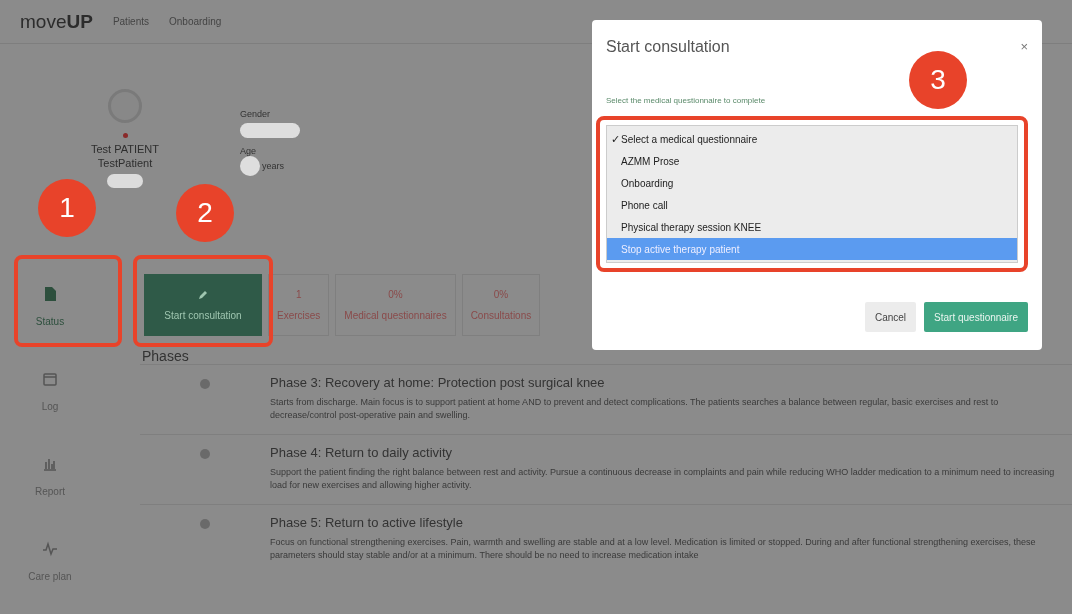 Image resolution: width=1072 pixels, height=614 pixels. What do you see at coordinates (668, 47) in the screenshot?
I see `dialog-title: Start consultation` at bounding box center [668, 47].